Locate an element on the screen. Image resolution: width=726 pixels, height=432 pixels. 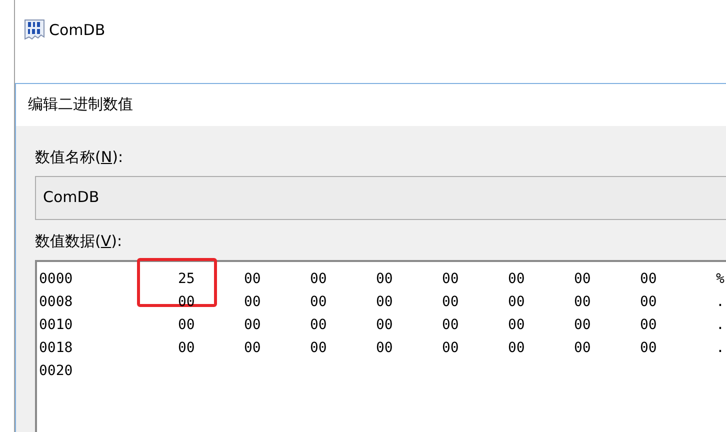
offset-text: 0008 is located at coordinates (56, 302).